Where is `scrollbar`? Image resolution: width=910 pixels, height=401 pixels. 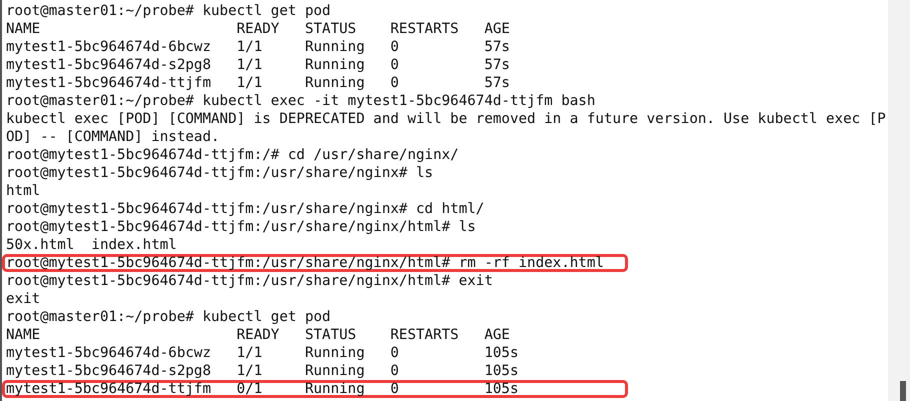 scrollbar is located at coordinates (899, 200).